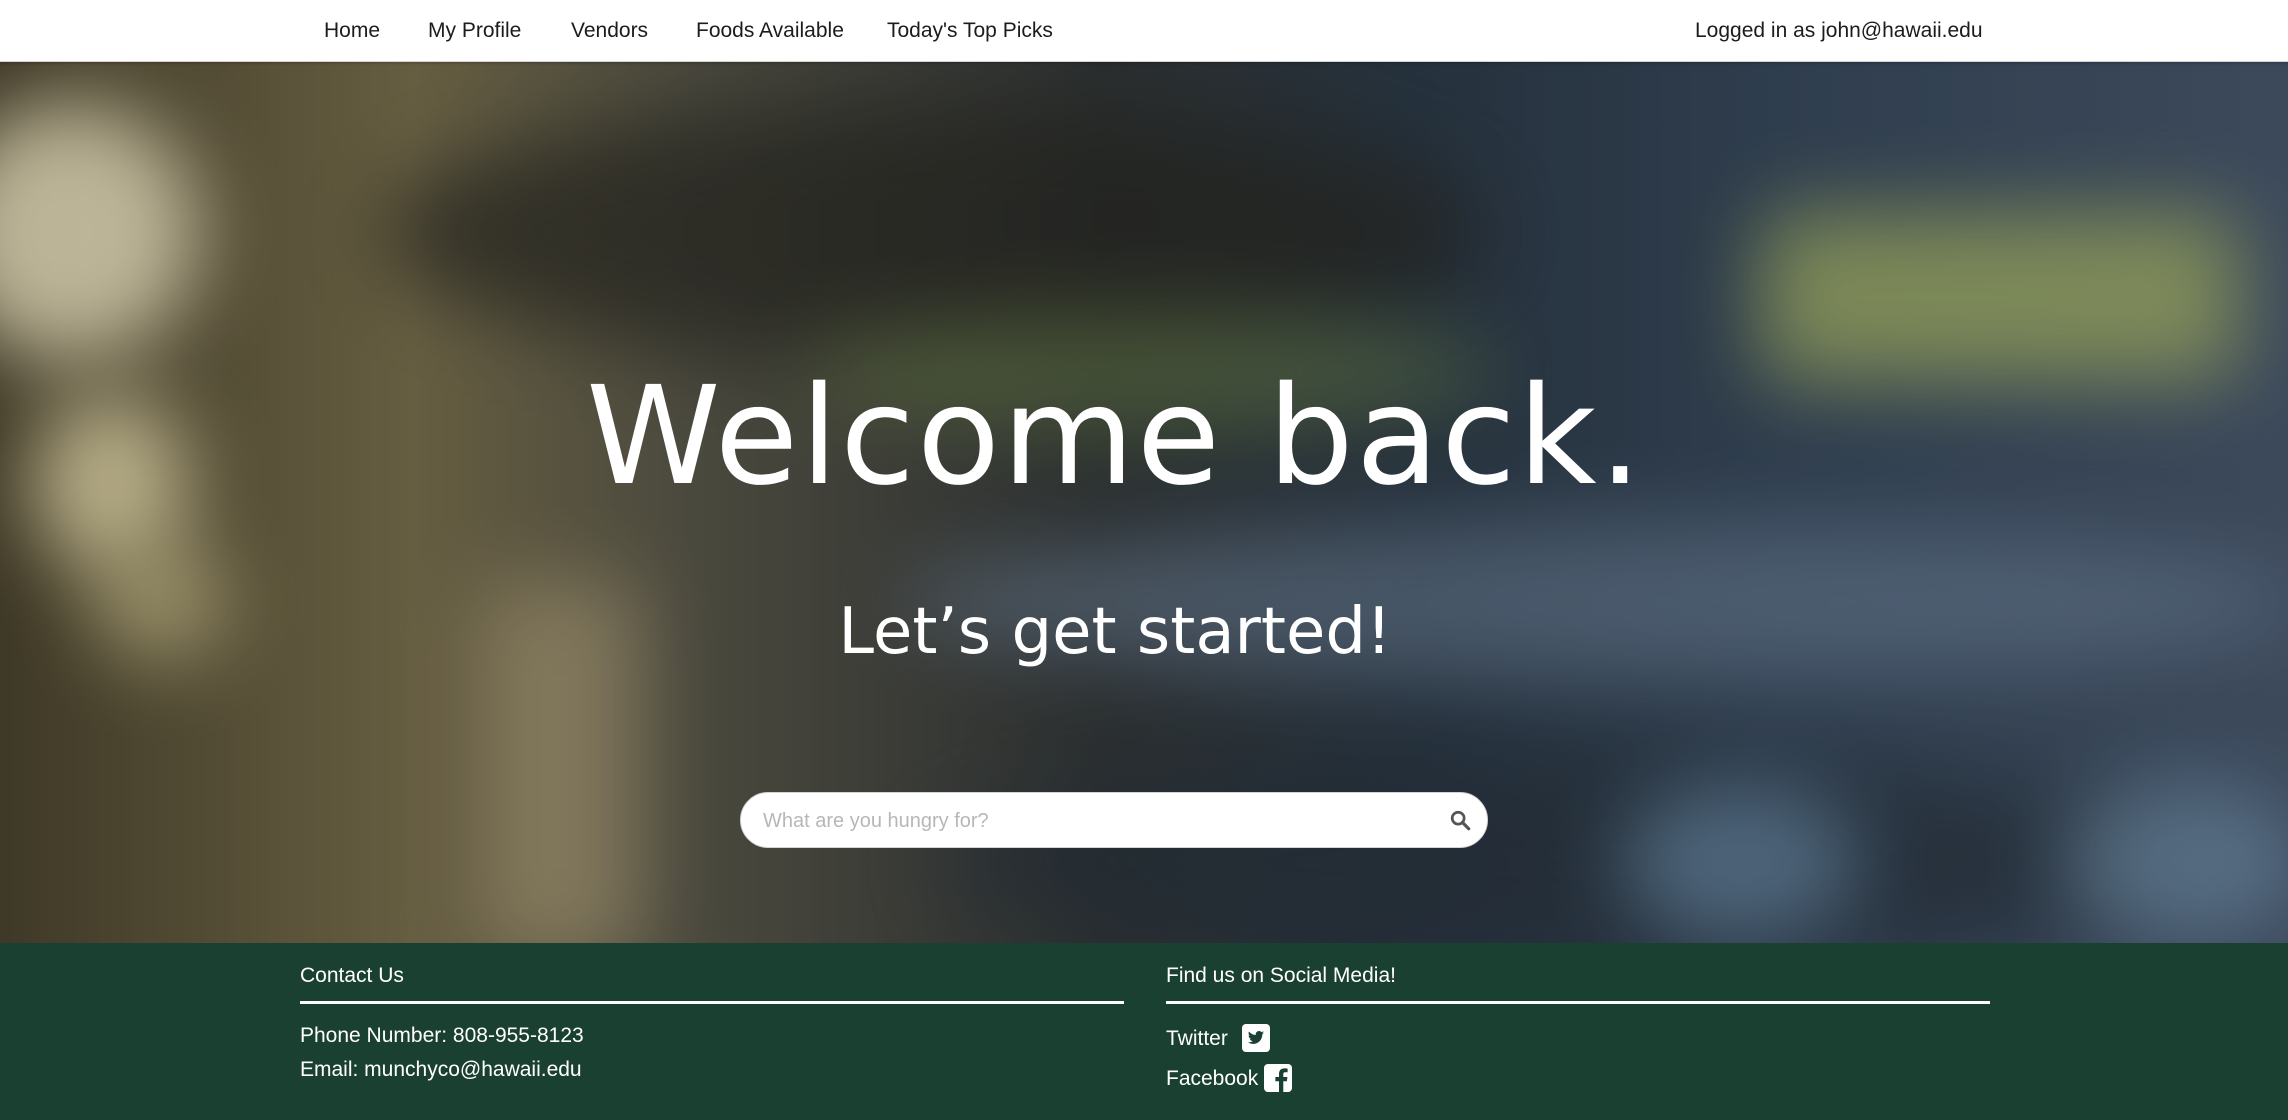 The height and width of the screenshot is (1120, 2288). What do you see at coordinates (441, 1069) in the screenshot?
I see `contact-email: Email: munchyco@hawaii.edu` at bounding box center [441, 1069].